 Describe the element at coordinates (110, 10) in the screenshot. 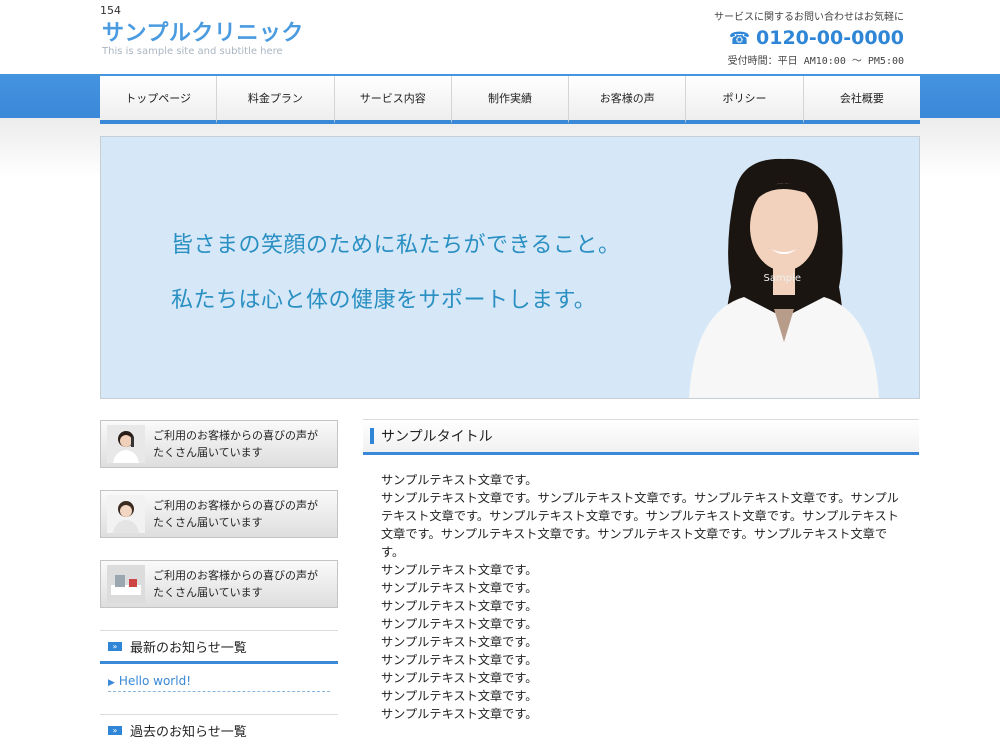

I see `page-number: 154` at that location.